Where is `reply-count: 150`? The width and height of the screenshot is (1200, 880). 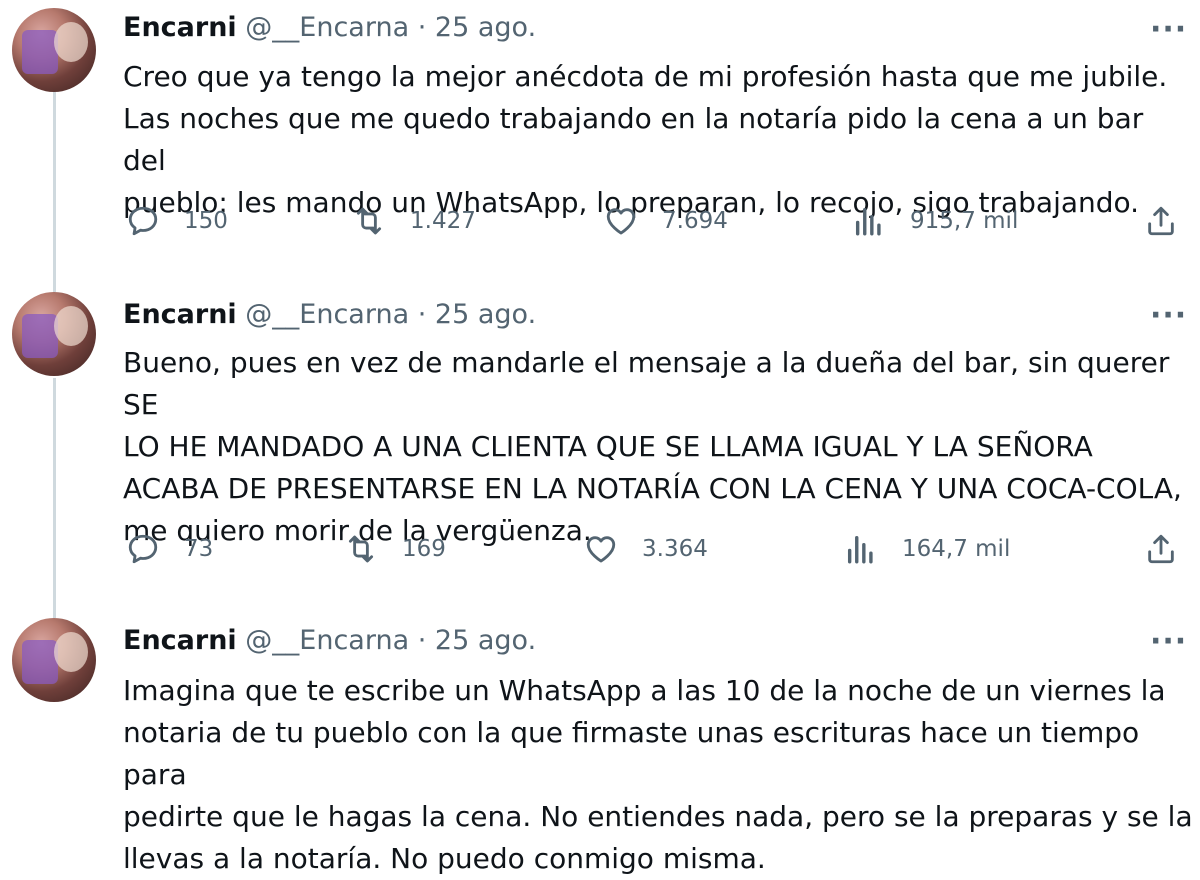
reply-count: 150 is located at coordinates (206, 221).